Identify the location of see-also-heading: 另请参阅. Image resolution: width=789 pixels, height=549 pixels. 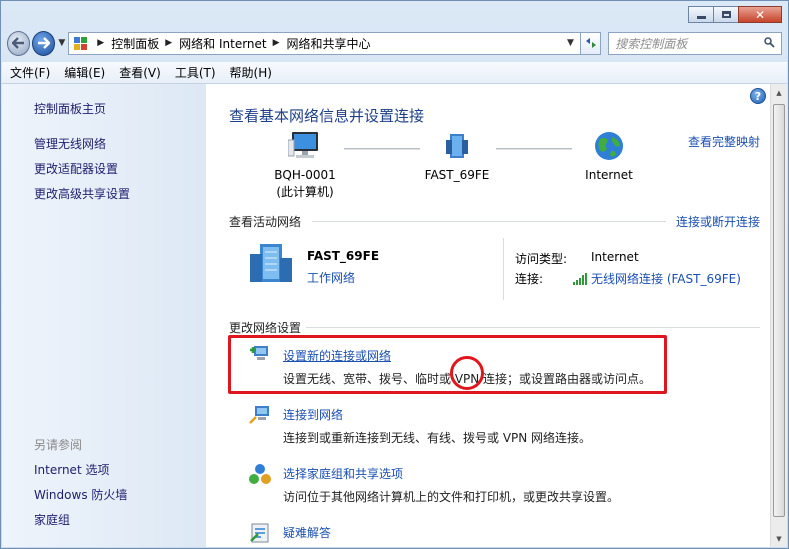
(58, 445).